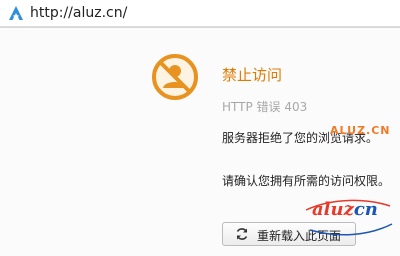  What do you see at coordinates (242, 234) in the screenshot?
I see `refresh-icon` at bounding box center [242, 234].